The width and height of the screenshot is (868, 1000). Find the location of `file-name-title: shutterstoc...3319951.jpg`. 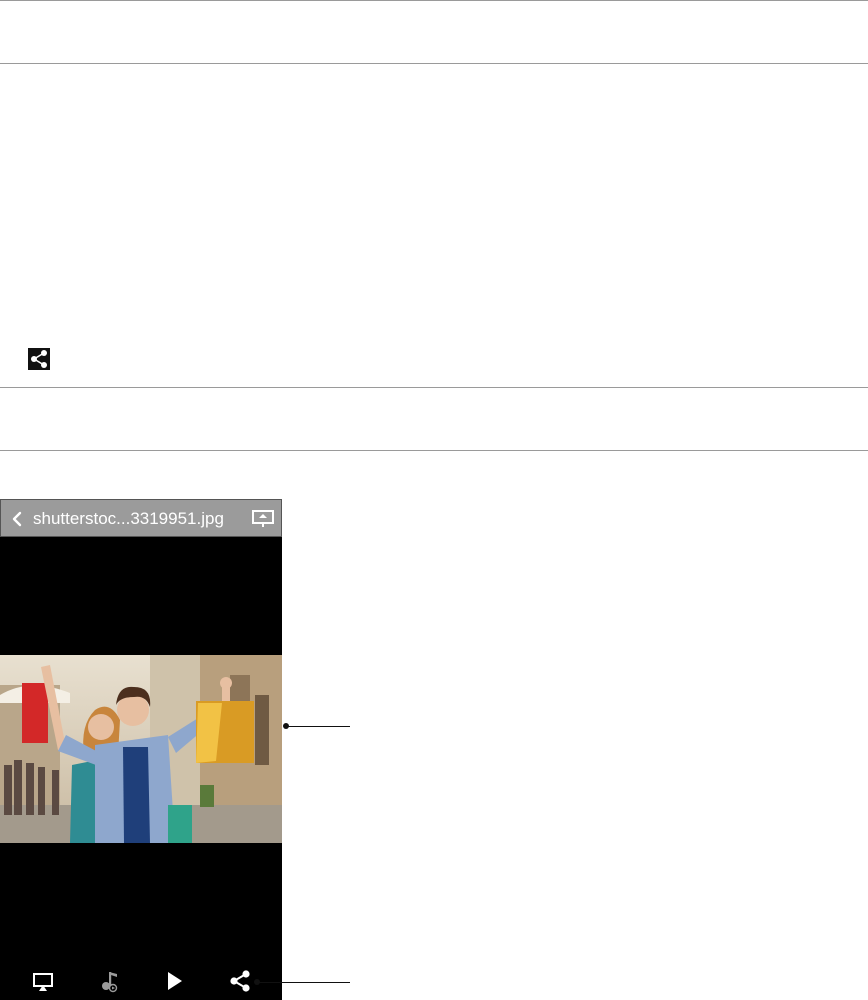

file-name-title: shutterstoc...3319951.jpg is located at coordinates (128, 518).